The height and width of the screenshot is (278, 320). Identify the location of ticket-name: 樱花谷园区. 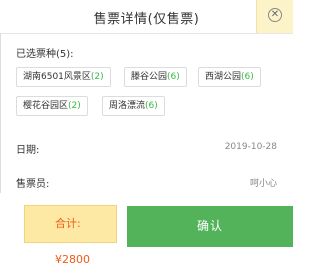
(46, 106).